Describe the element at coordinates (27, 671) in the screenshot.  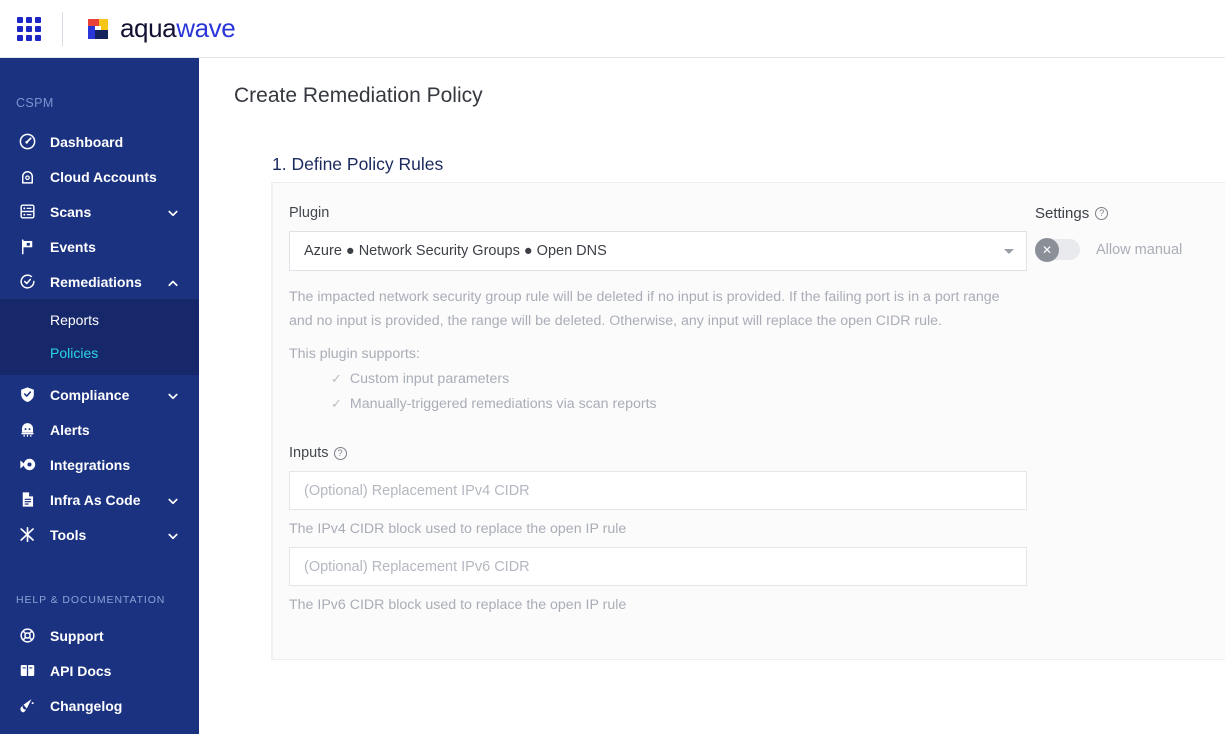
I see `book-icon` at that location.